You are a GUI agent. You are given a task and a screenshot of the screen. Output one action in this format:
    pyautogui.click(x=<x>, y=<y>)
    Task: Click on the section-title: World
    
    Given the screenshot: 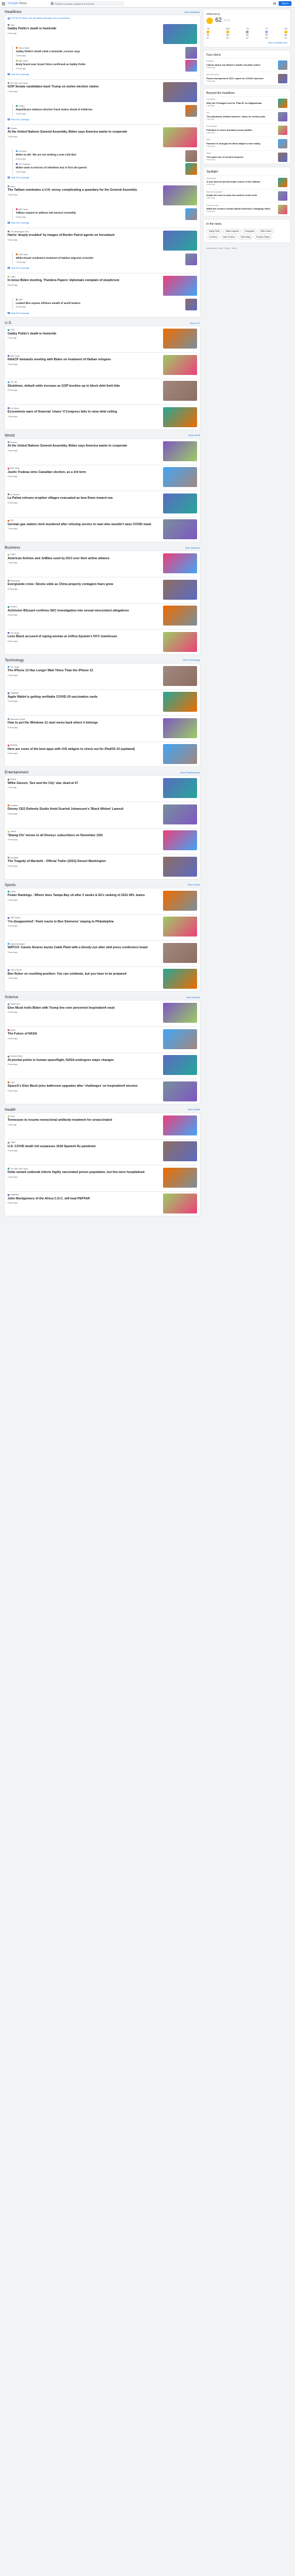 What is the action you would take?
    pyautogui.click(x=10, y=436)
    